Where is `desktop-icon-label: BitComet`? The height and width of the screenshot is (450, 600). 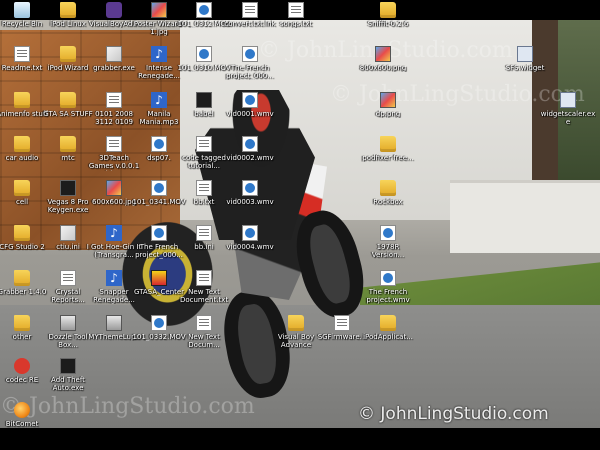
desktop-icon-label: BitComet is located at coordinates (22, 424).